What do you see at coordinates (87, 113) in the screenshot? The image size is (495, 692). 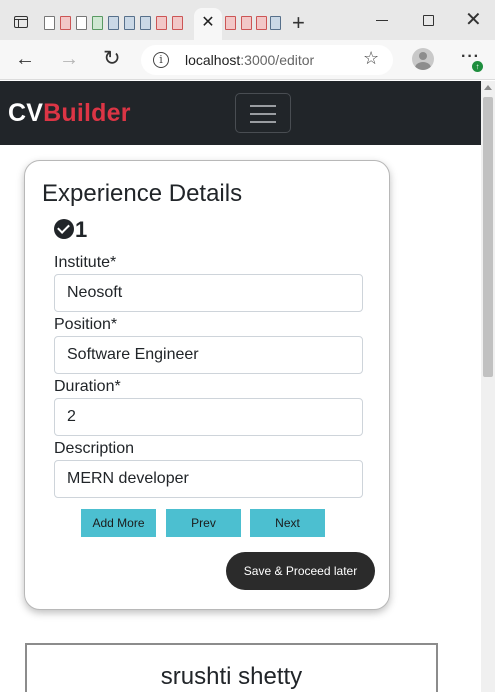 I see `brand-builder-text: Builder` at bounding box center [87, 113].